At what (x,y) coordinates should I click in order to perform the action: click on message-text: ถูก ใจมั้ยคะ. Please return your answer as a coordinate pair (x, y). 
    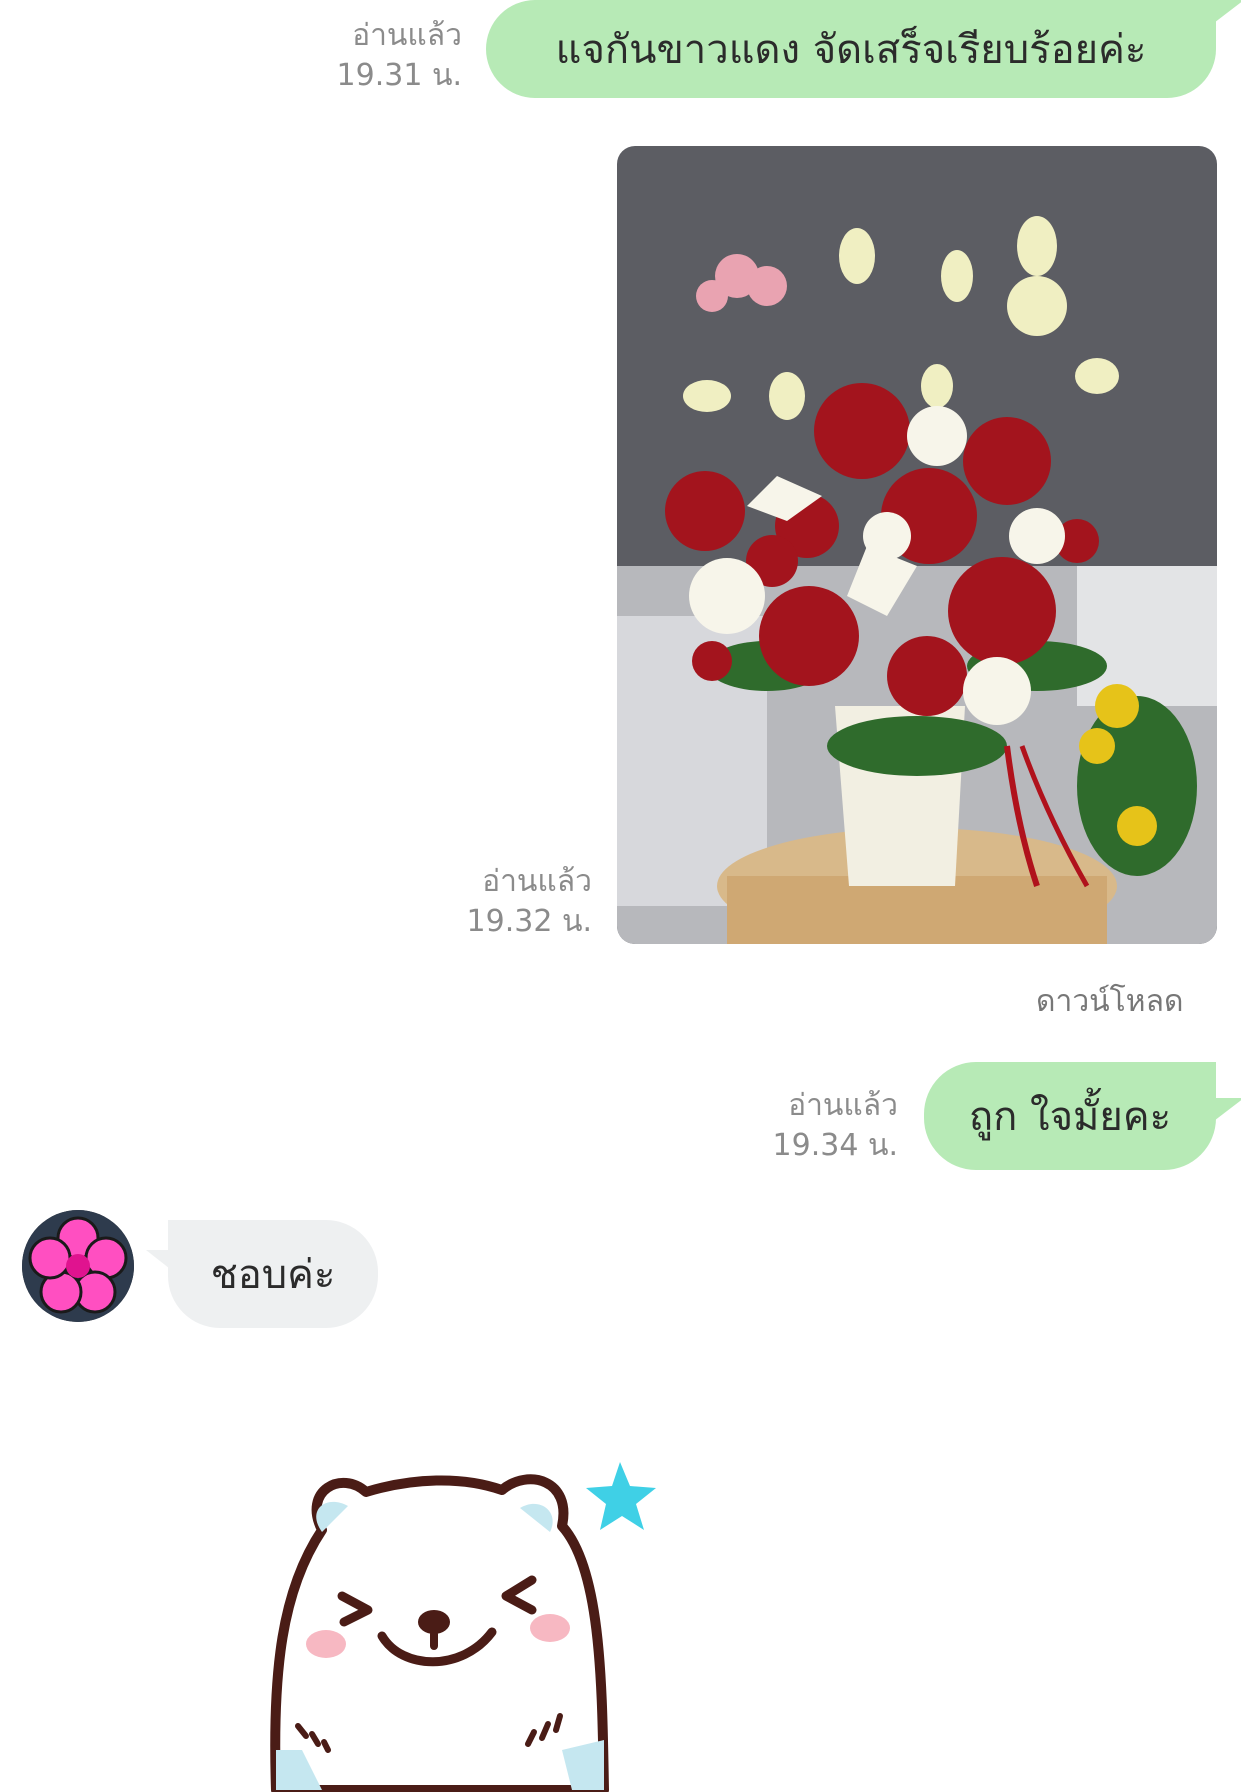
    Looking at the image, I should click on (1070, 1117).